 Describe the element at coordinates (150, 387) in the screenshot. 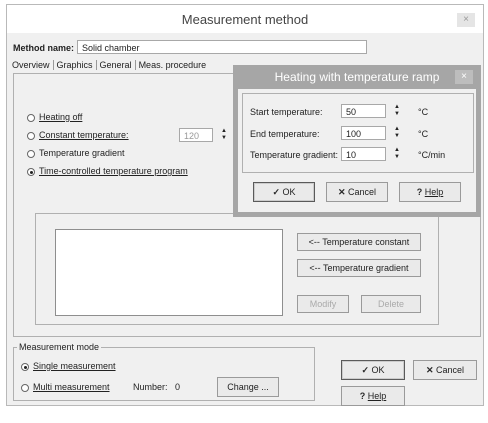

I see `number-label: Number:` at that location.